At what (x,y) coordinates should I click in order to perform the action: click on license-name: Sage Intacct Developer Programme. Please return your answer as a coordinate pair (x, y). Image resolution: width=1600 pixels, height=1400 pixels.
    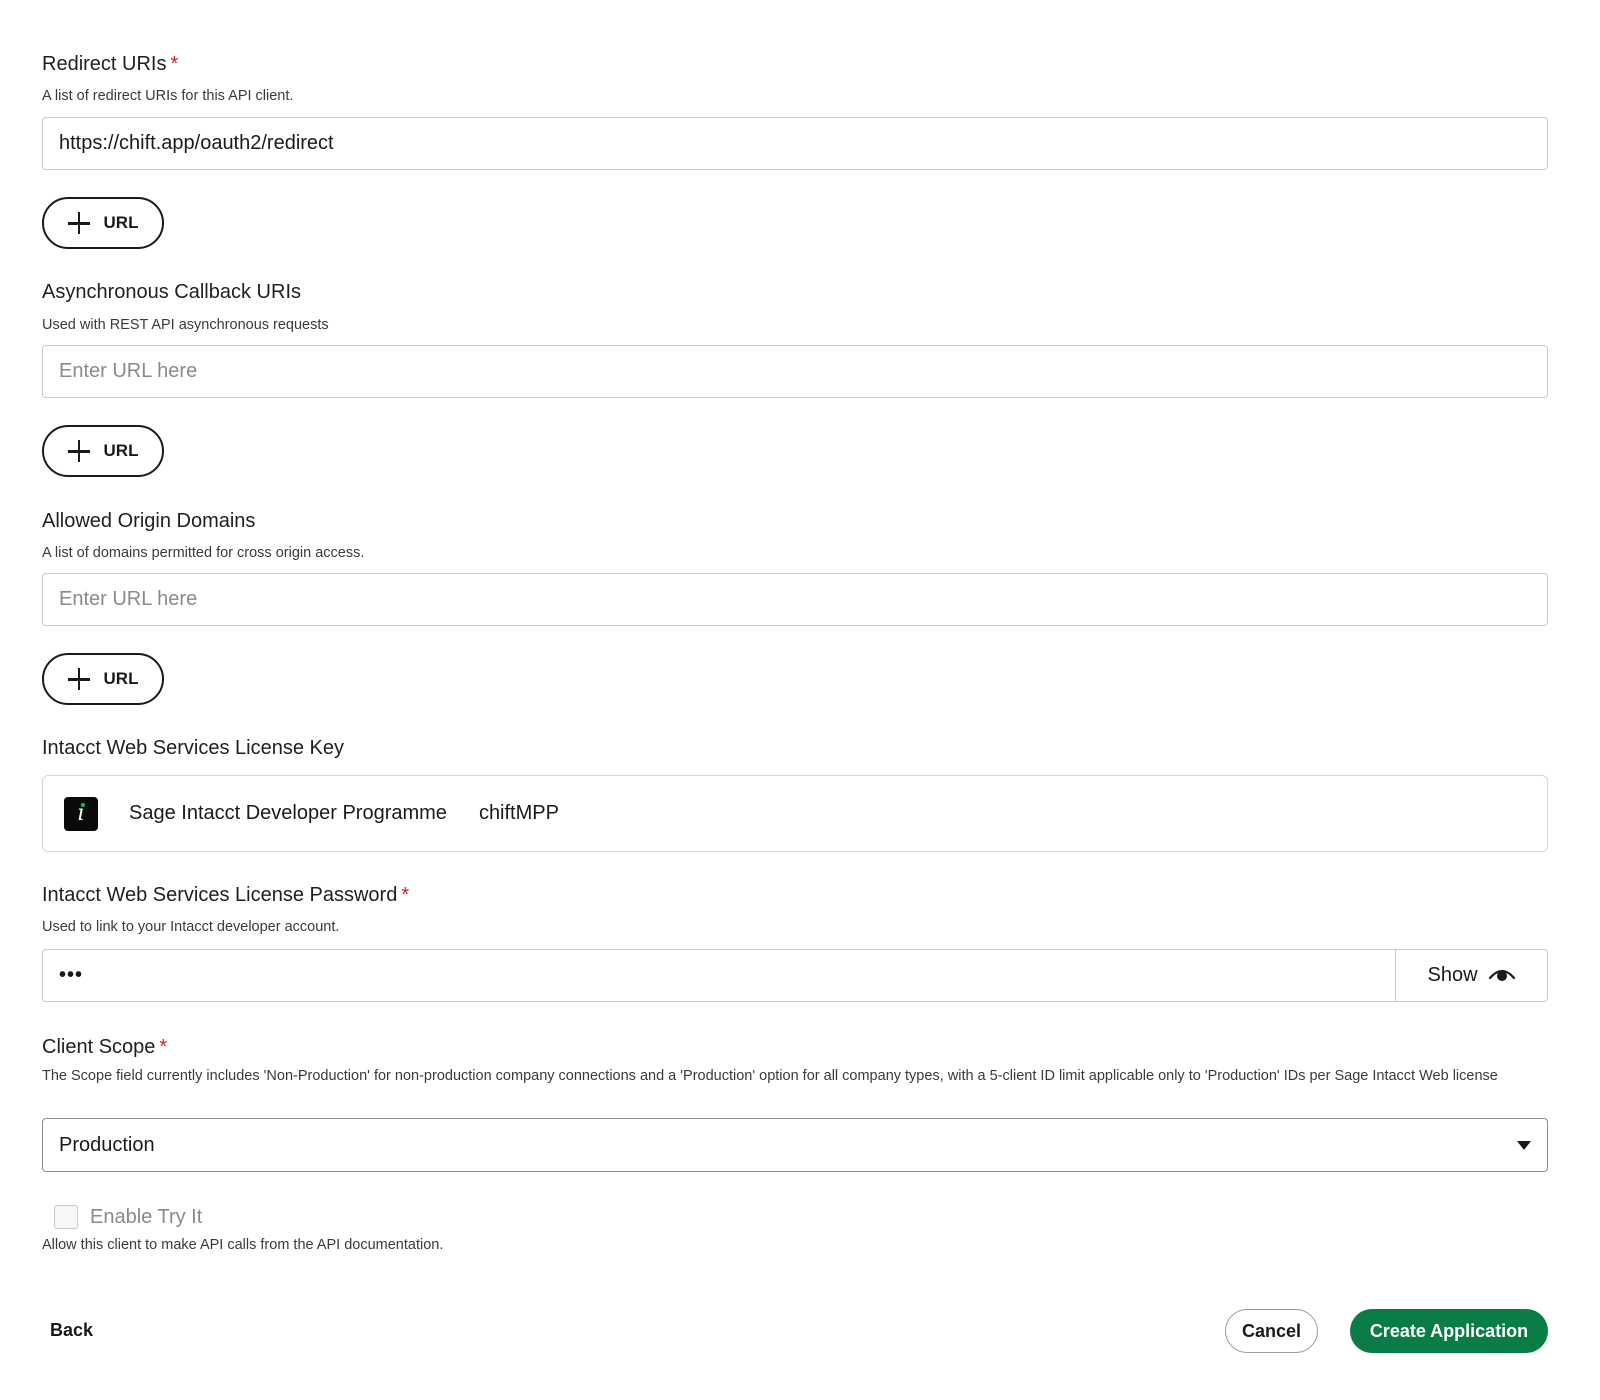
    Looking at the image, I should click on (288, 813).